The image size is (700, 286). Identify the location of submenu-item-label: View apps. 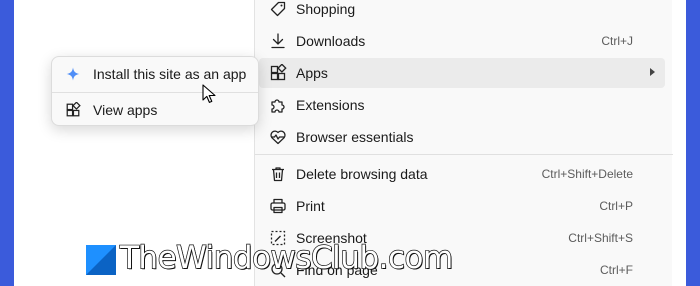
(125, 110).